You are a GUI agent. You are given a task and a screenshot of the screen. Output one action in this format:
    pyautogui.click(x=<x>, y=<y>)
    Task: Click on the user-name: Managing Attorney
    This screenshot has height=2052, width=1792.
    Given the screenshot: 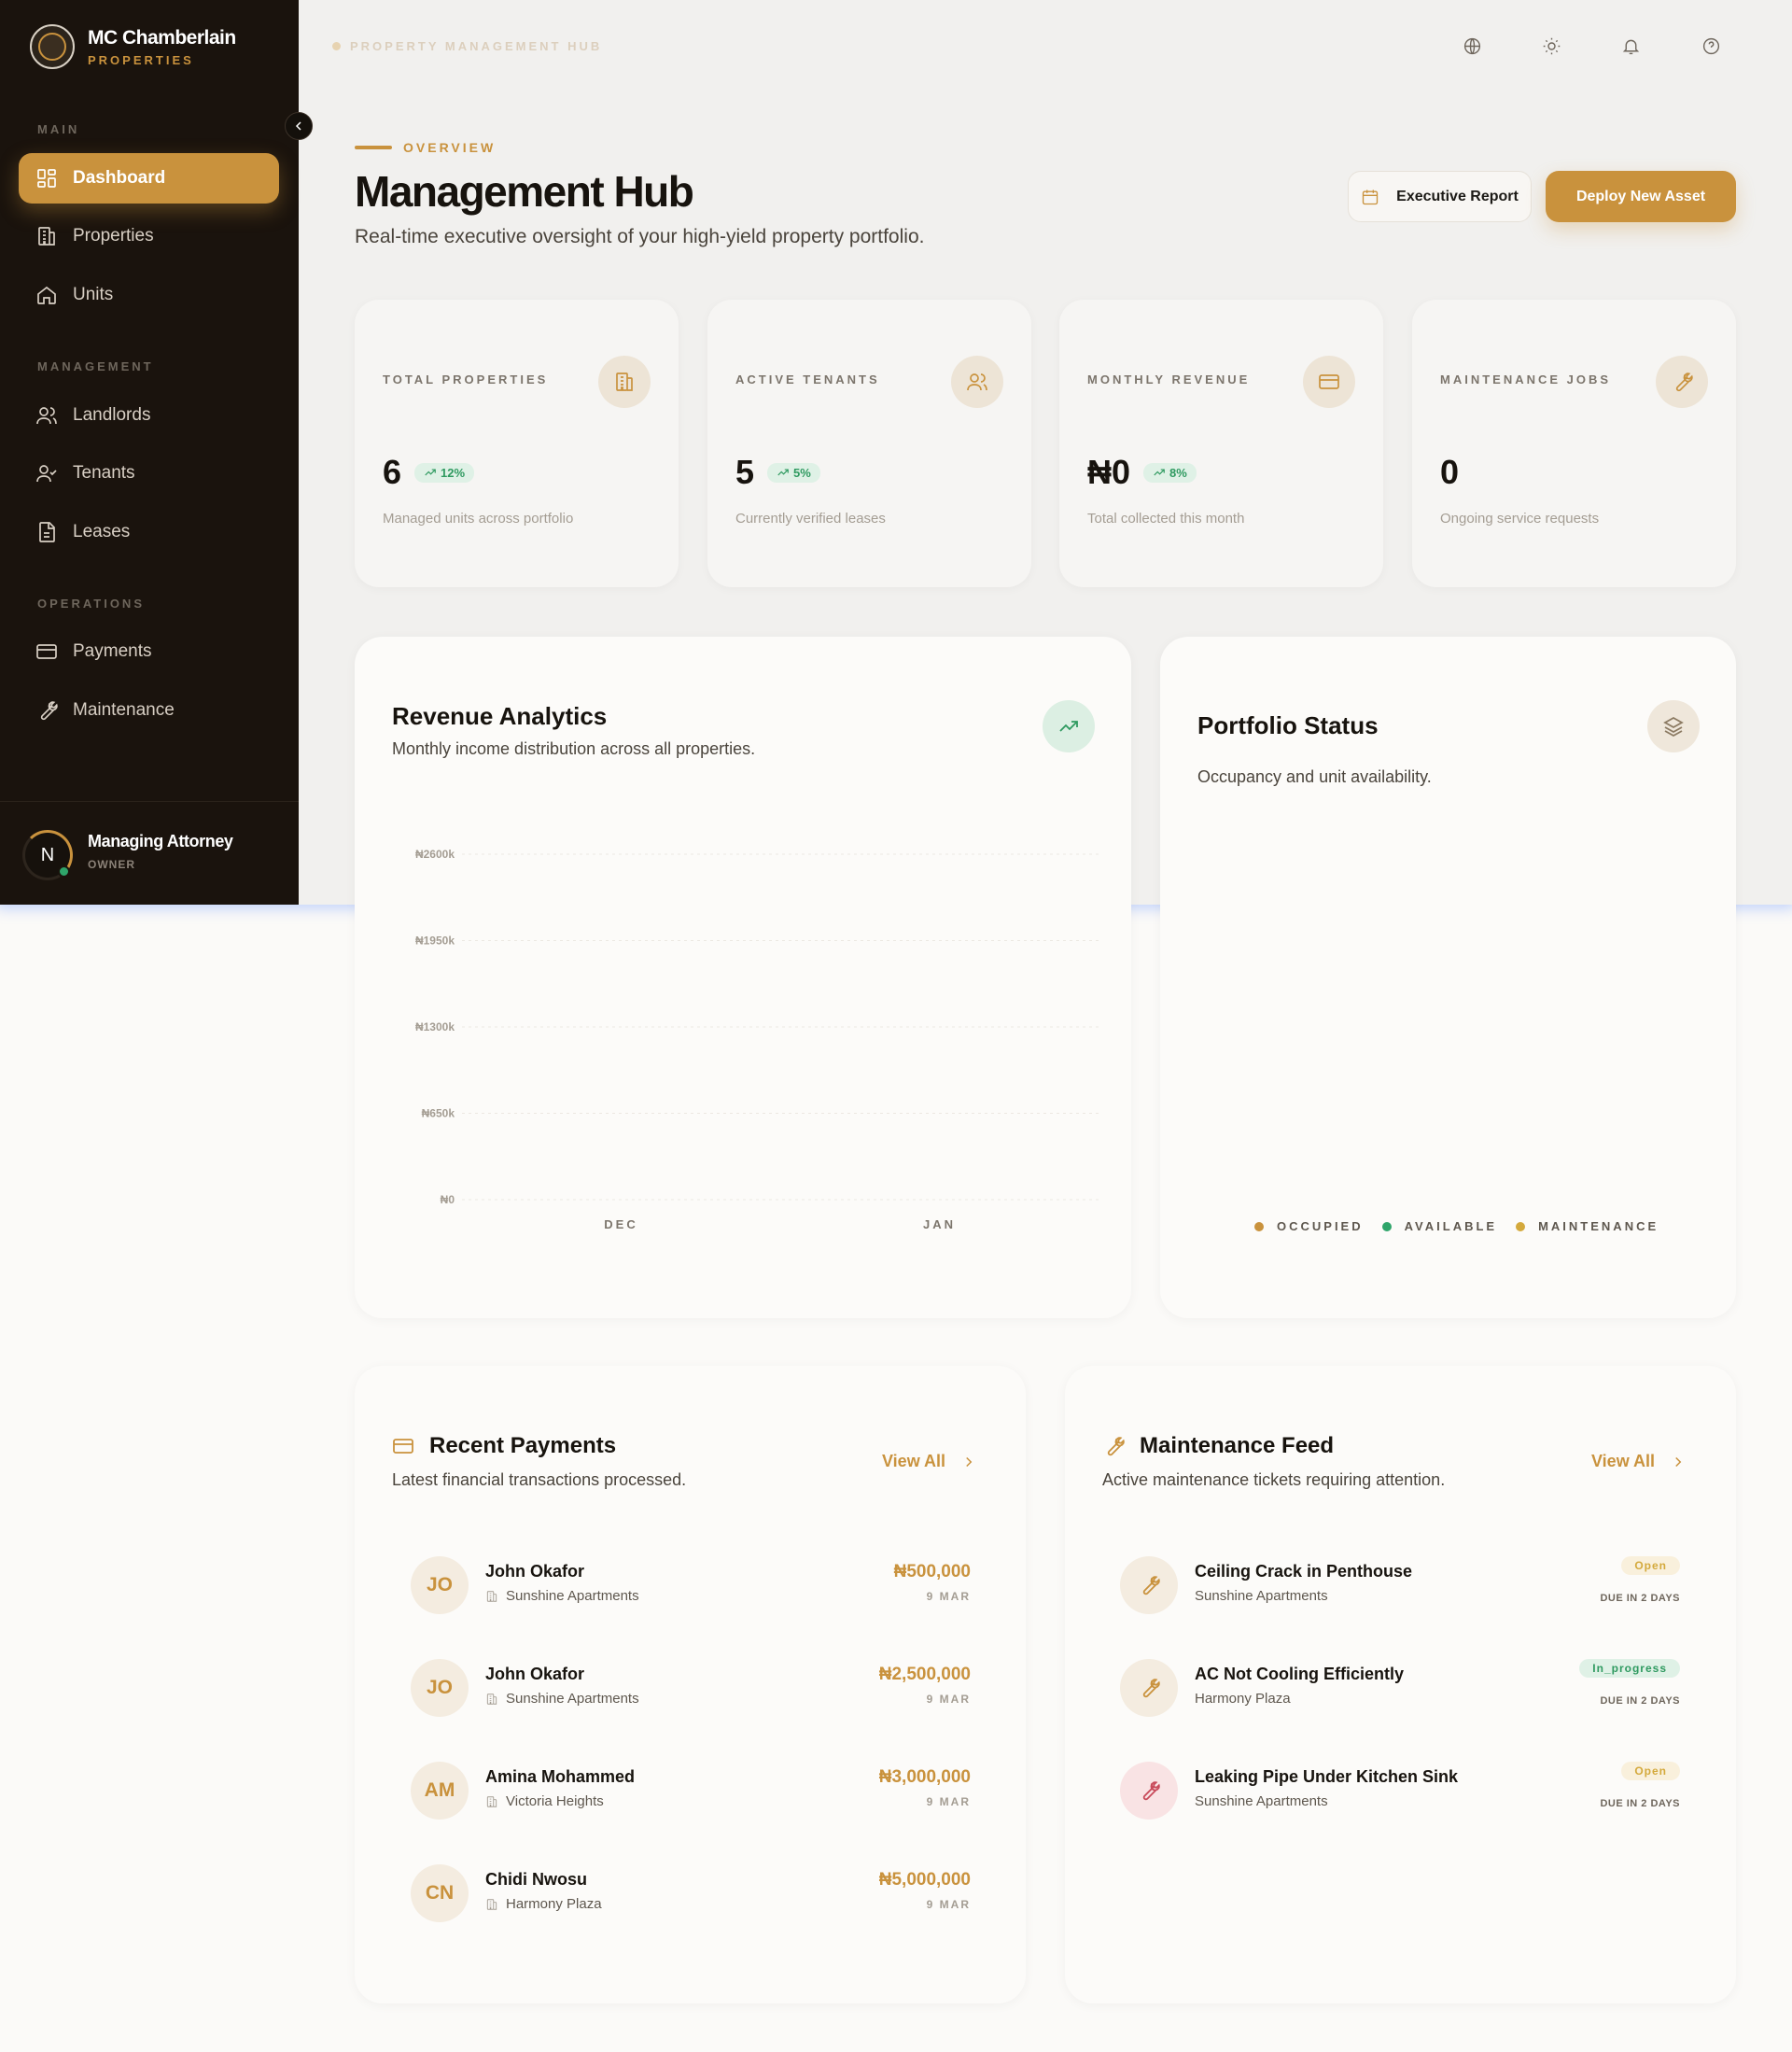 What is the action you would take?
    pyautogui.click(x=160, y=841)
    